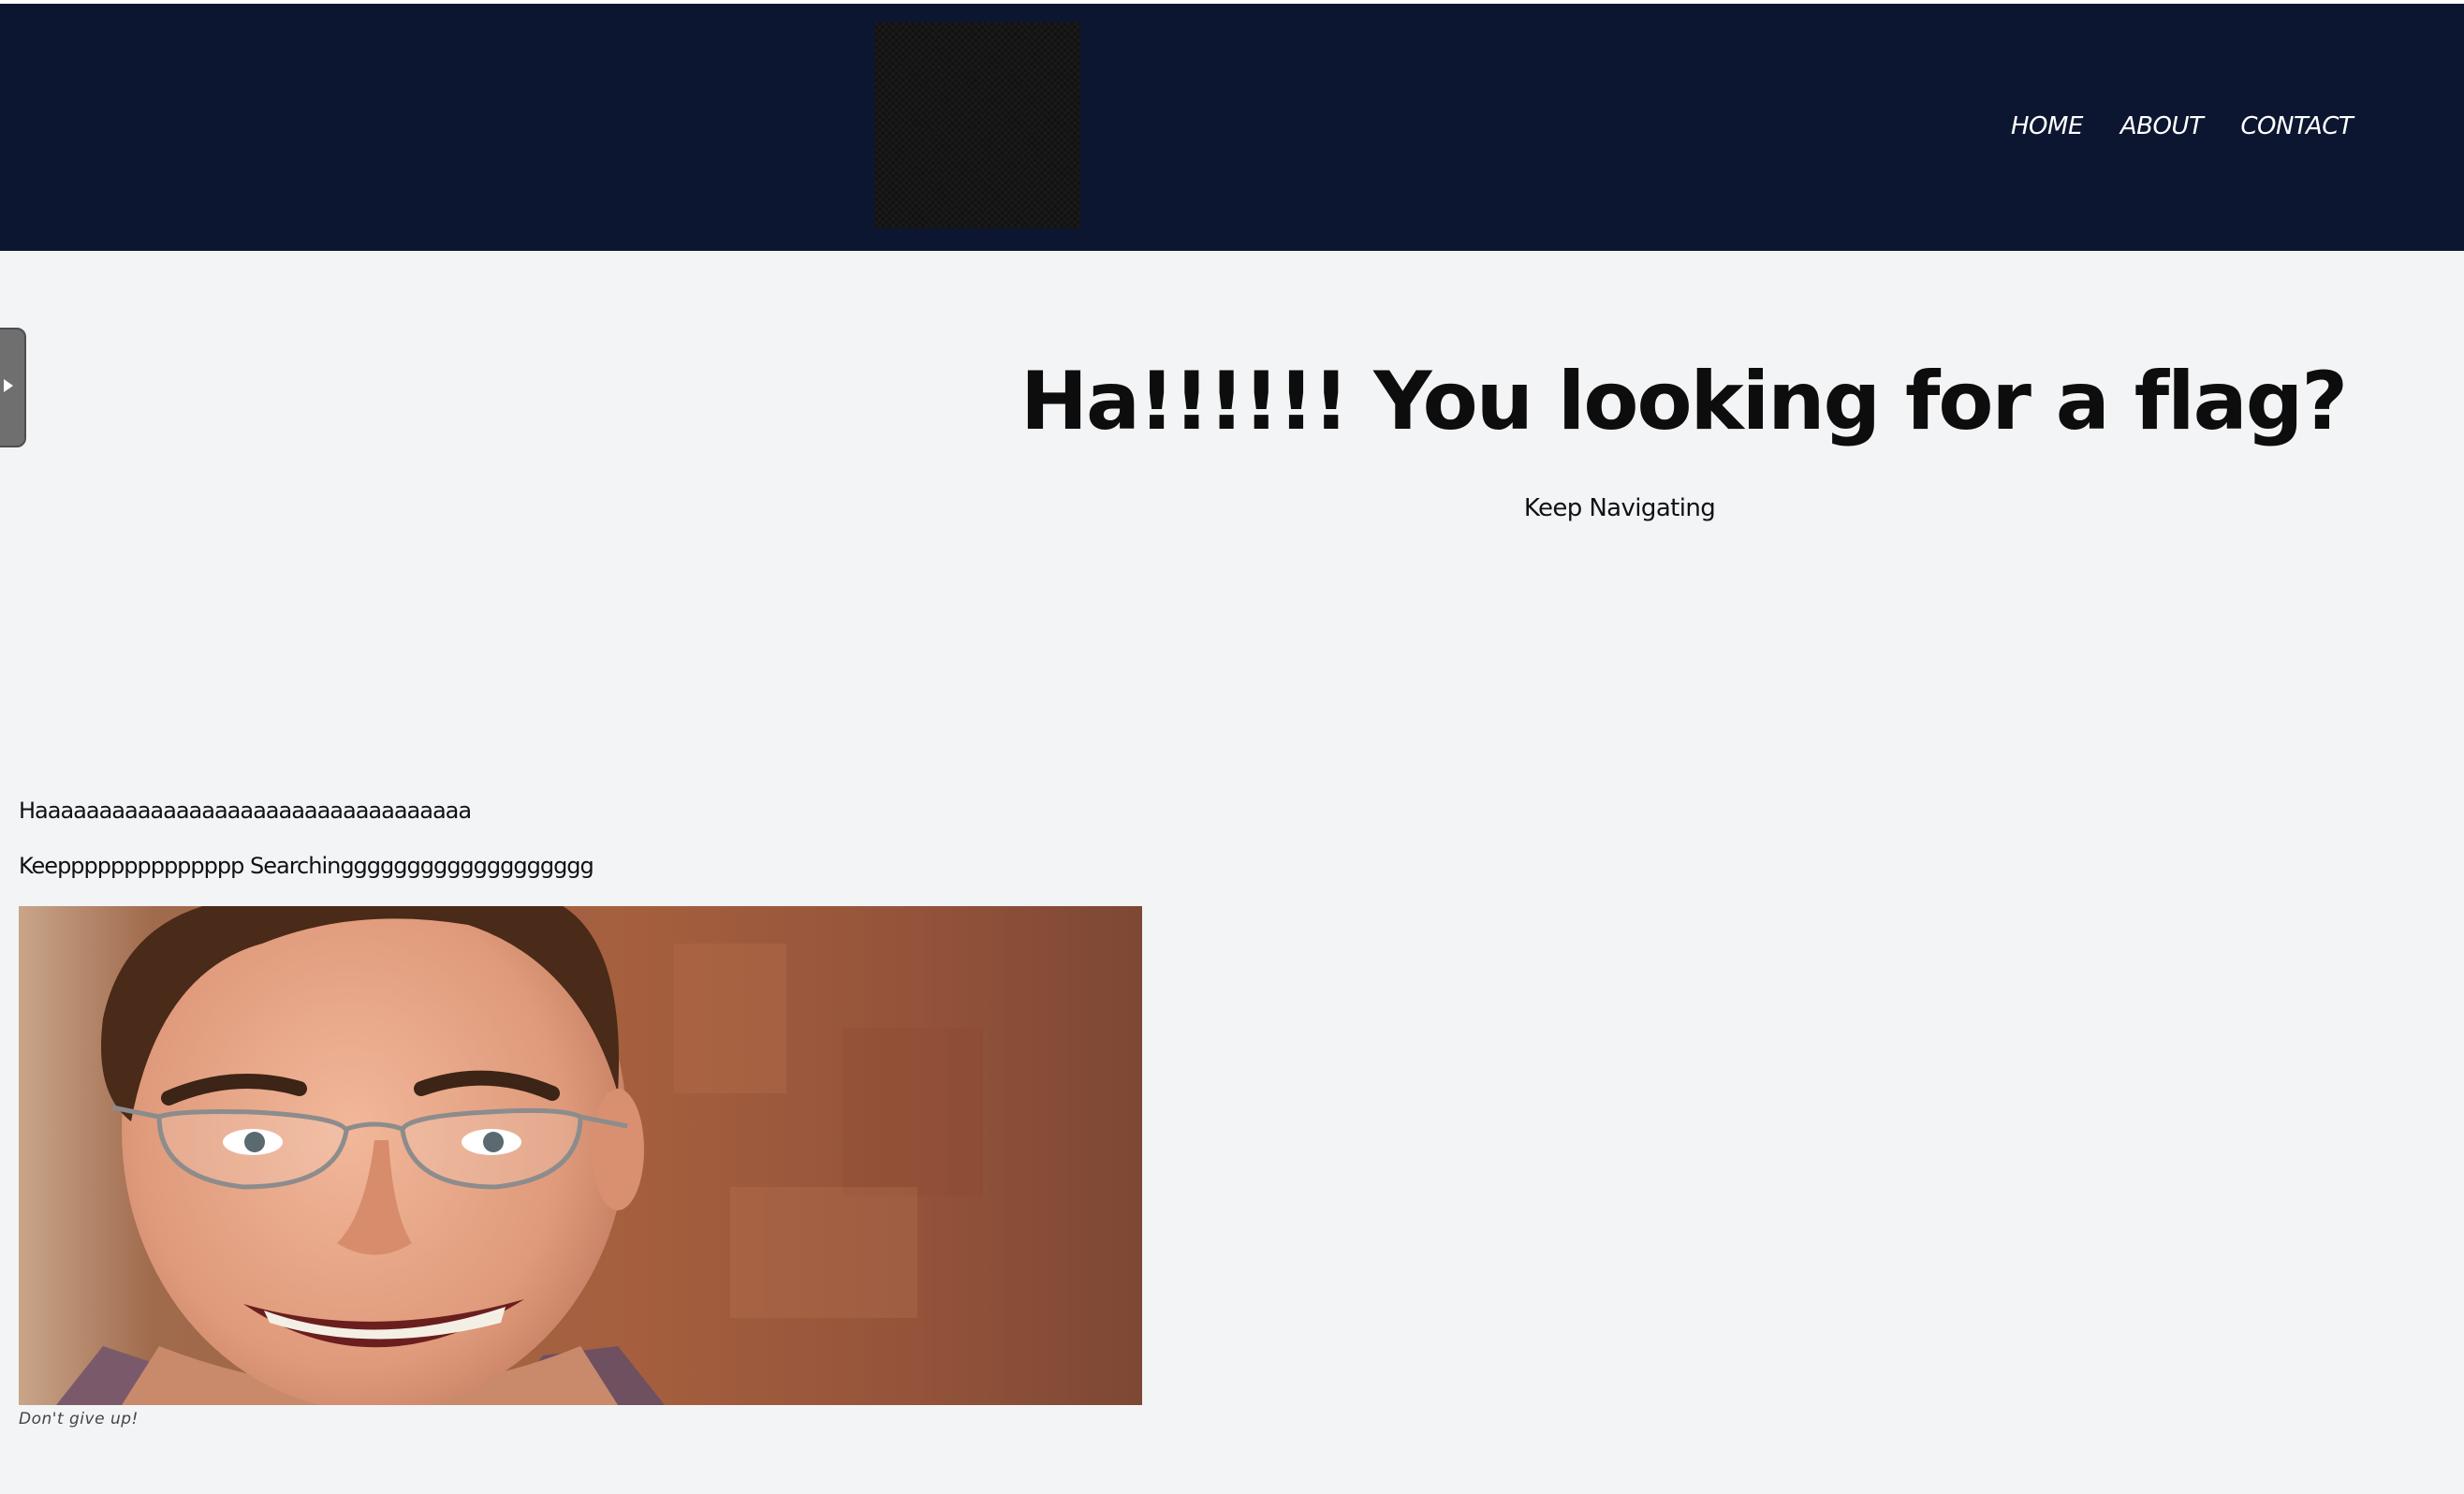 Image resolution: width=2464 pixels, height=1494 pixels. Describe the element at coordinates (1684, 401) in the screenshot. I see `hero-title: Ha!!!!!! You looking for a flag?` at that location.